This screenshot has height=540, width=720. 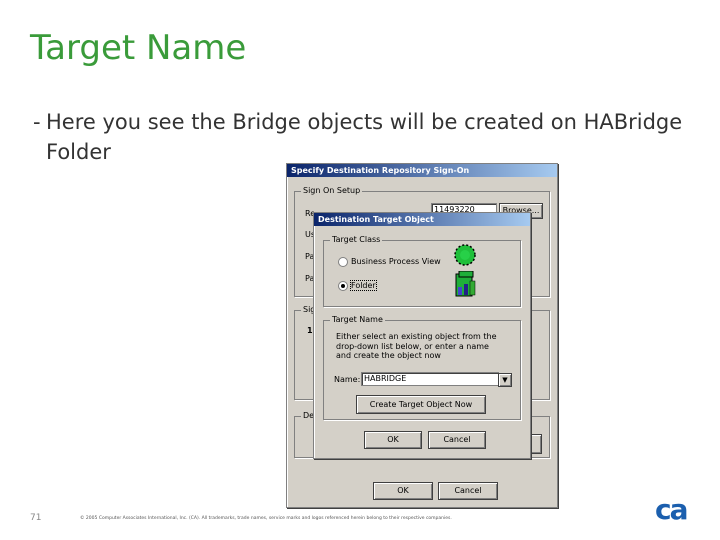 I want to click on create-target-object-button: Create Target Object Now, so click(x=421, y=404).